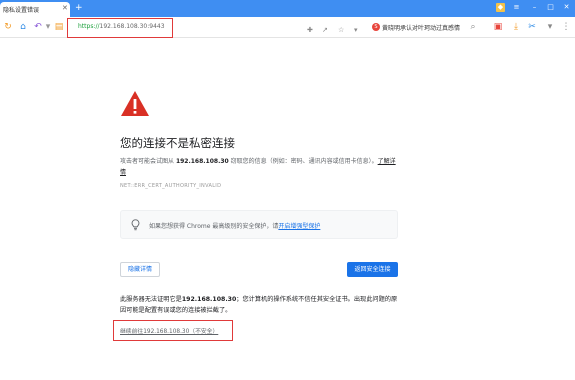 The height and width of the screenshot is (380, 575). What do you see at coordinates (177, 143) in the screenshot?
I see `page-title: 您的连接不是私密连接` at bounding box center [177, 143].